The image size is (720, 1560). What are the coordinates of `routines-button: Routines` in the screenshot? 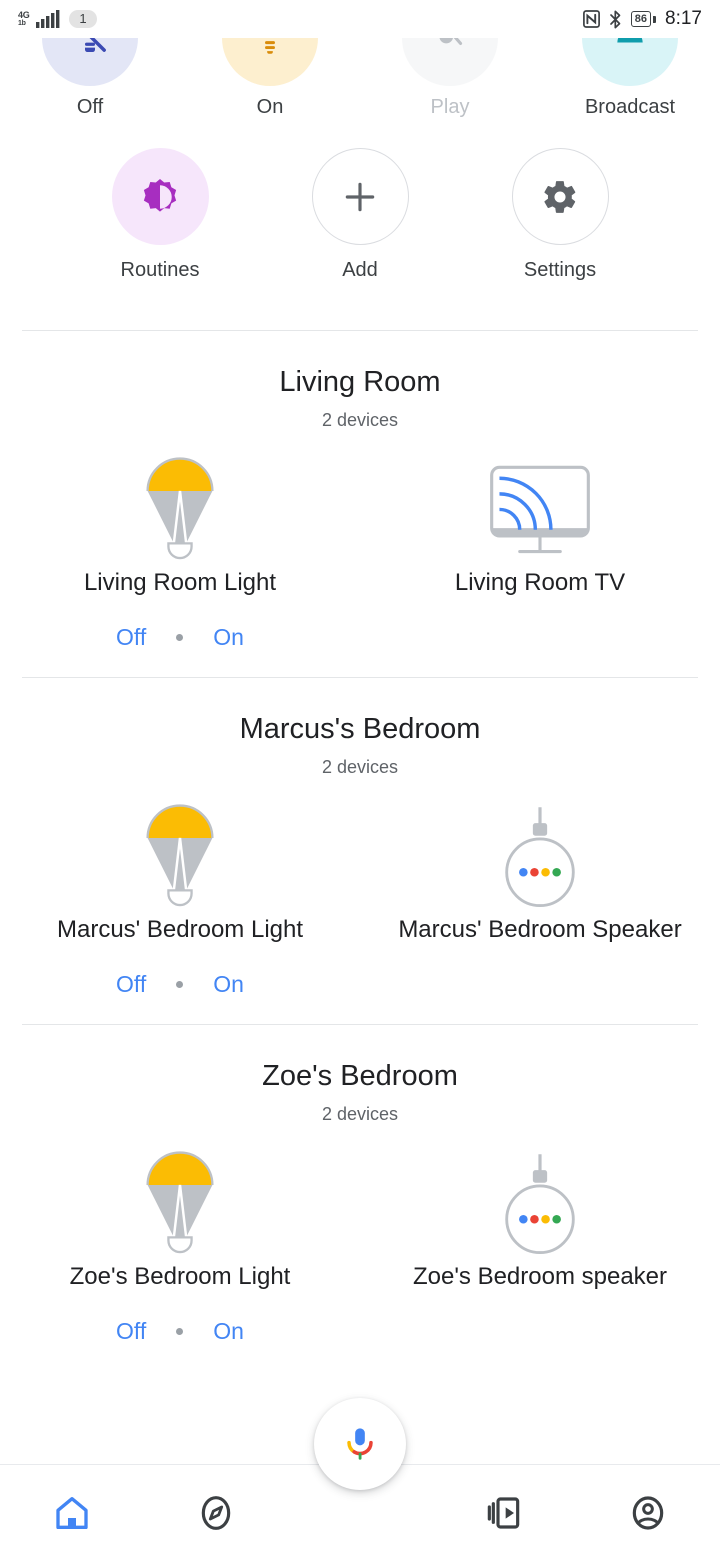 It's located at (160, 215).